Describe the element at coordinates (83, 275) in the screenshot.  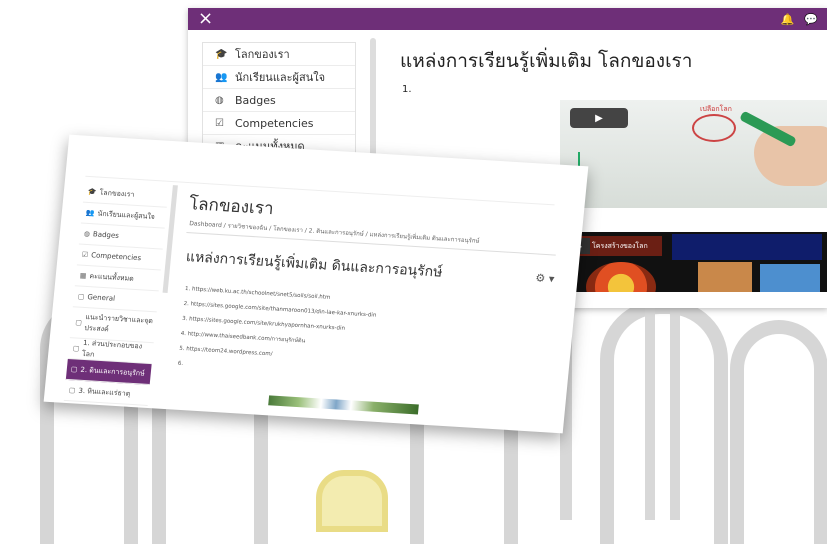
I see `table-icon: ▦` at that location.